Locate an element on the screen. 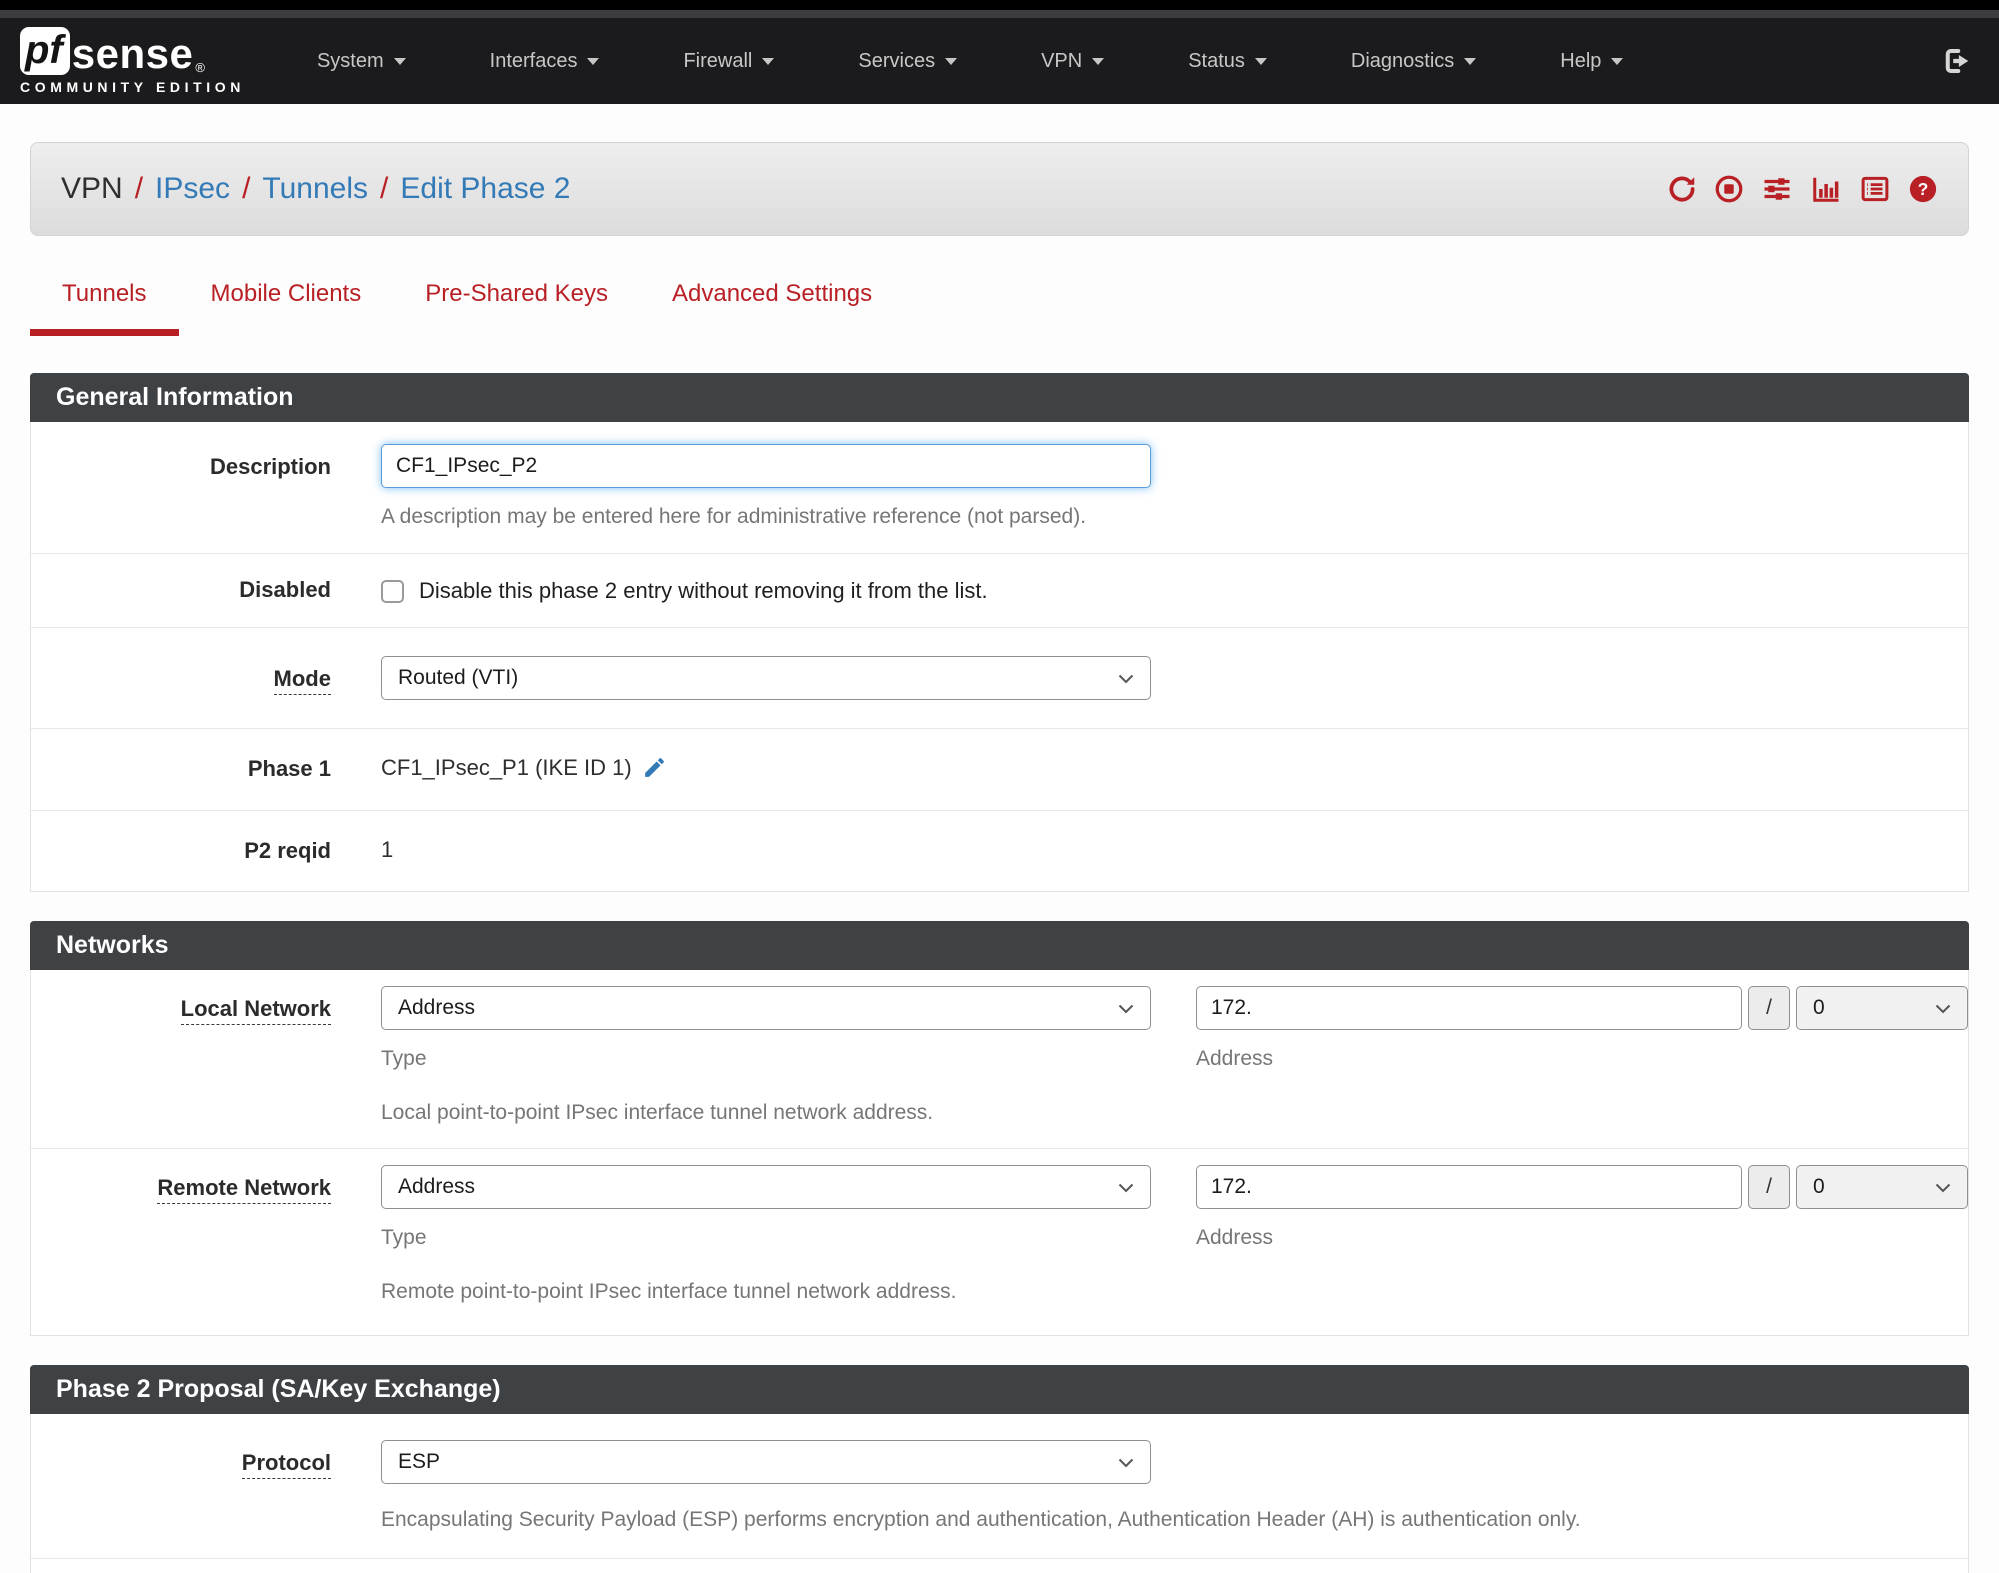 The width and height of the screenshot is (1999, 1573). panel-title: Networks is located at coordinates (999, 946).